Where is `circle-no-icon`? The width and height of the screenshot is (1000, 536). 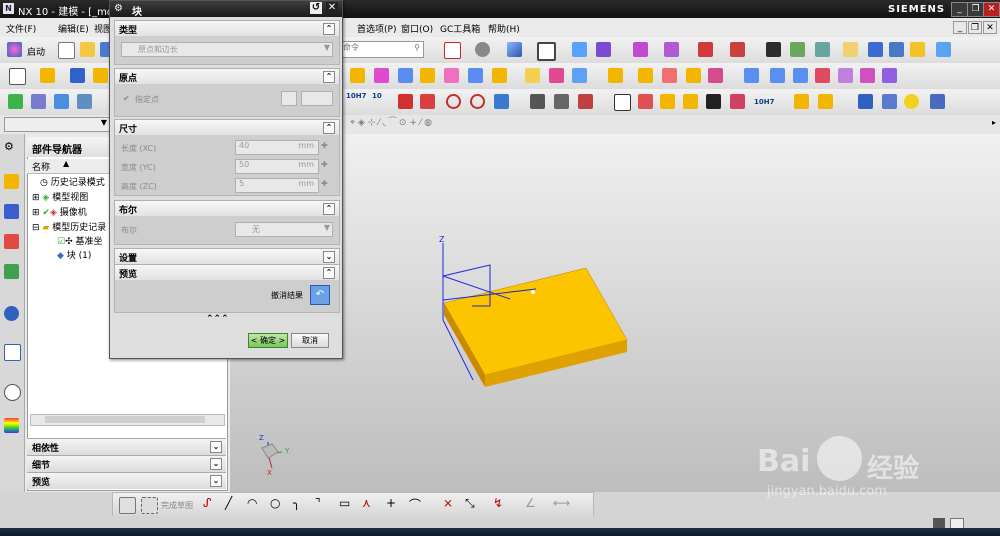
circle-no-icon is located at coordinates (453, 101).